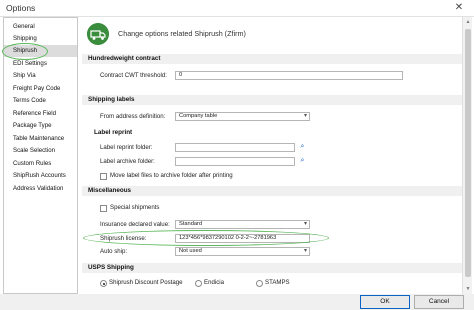 The height and width of the screenshot is (310, 474). What do you see at coordinates (123, 238) in the screenshot?
I see `shiprush-license-label: Shiprush license:` at bounding box center [123, 238].